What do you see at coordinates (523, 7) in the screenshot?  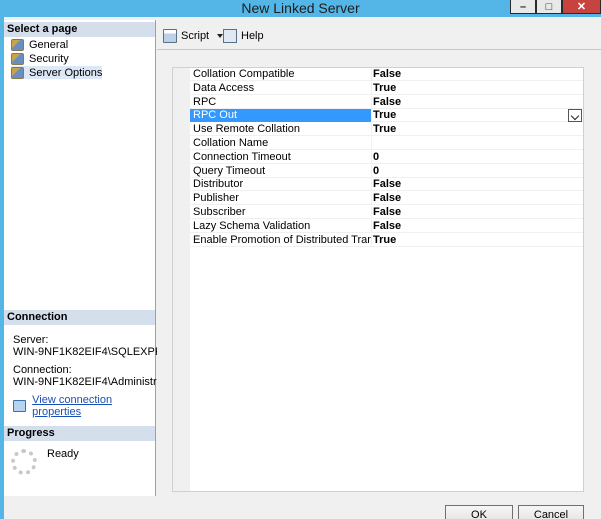 I see `minimize-button: –` at bounding box center [523, 7].